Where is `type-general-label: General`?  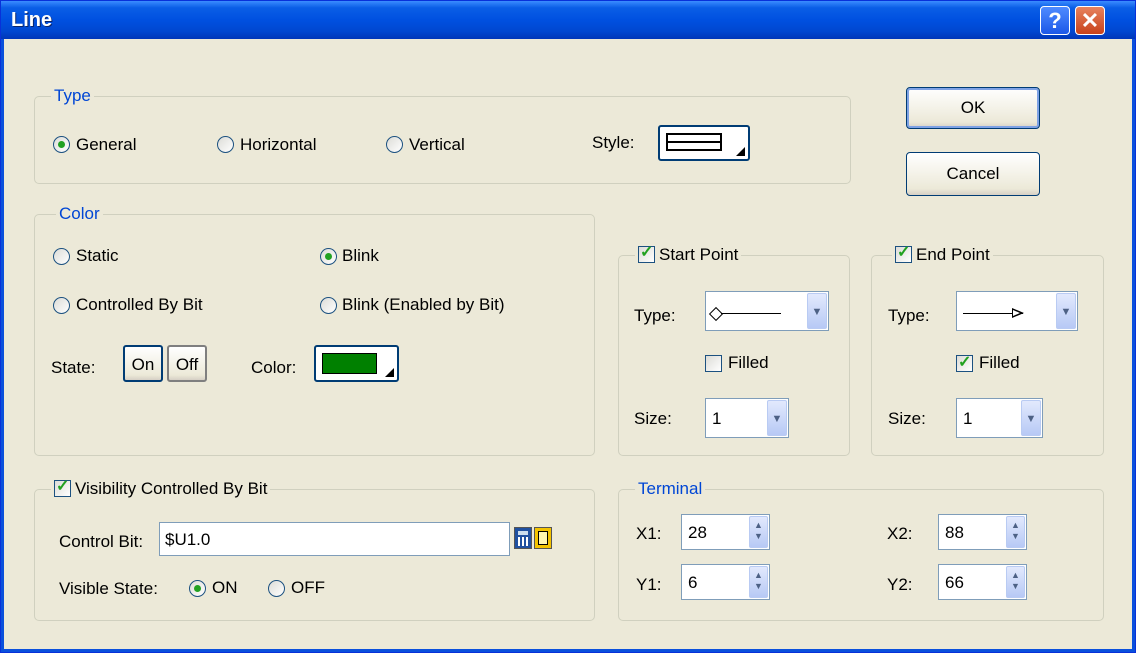 type-general-label: General is located at coordinates (106, 144).